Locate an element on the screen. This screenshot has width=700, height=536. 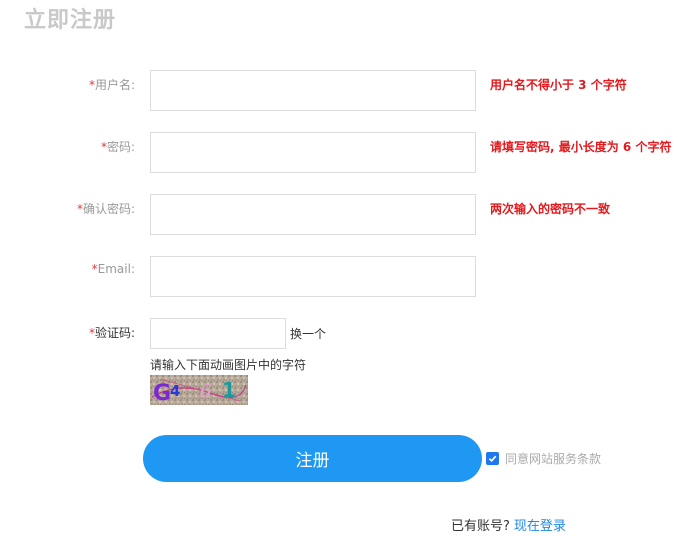
agree-checkbox is located at coordinates (492, 458).